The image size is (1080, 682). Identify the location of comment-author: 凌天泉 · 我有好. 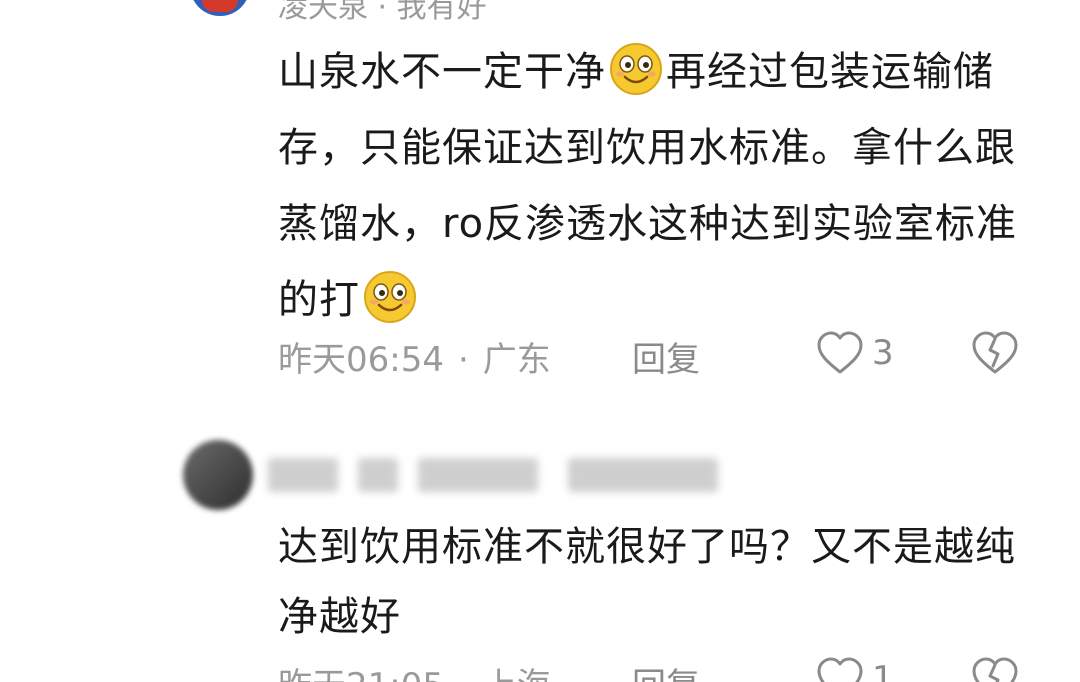
(382, 13).